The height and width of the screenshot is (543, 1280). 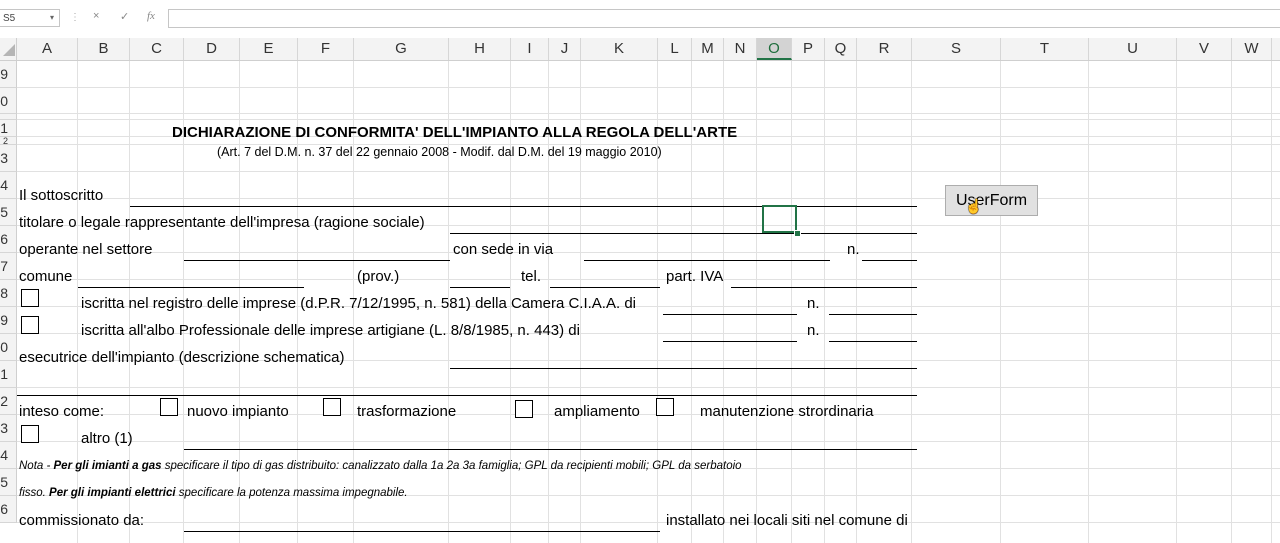 What do you see at coordinates (157, 49) in the screenshot?
I see `column-header-c: C` at bounding box center [157, 49].